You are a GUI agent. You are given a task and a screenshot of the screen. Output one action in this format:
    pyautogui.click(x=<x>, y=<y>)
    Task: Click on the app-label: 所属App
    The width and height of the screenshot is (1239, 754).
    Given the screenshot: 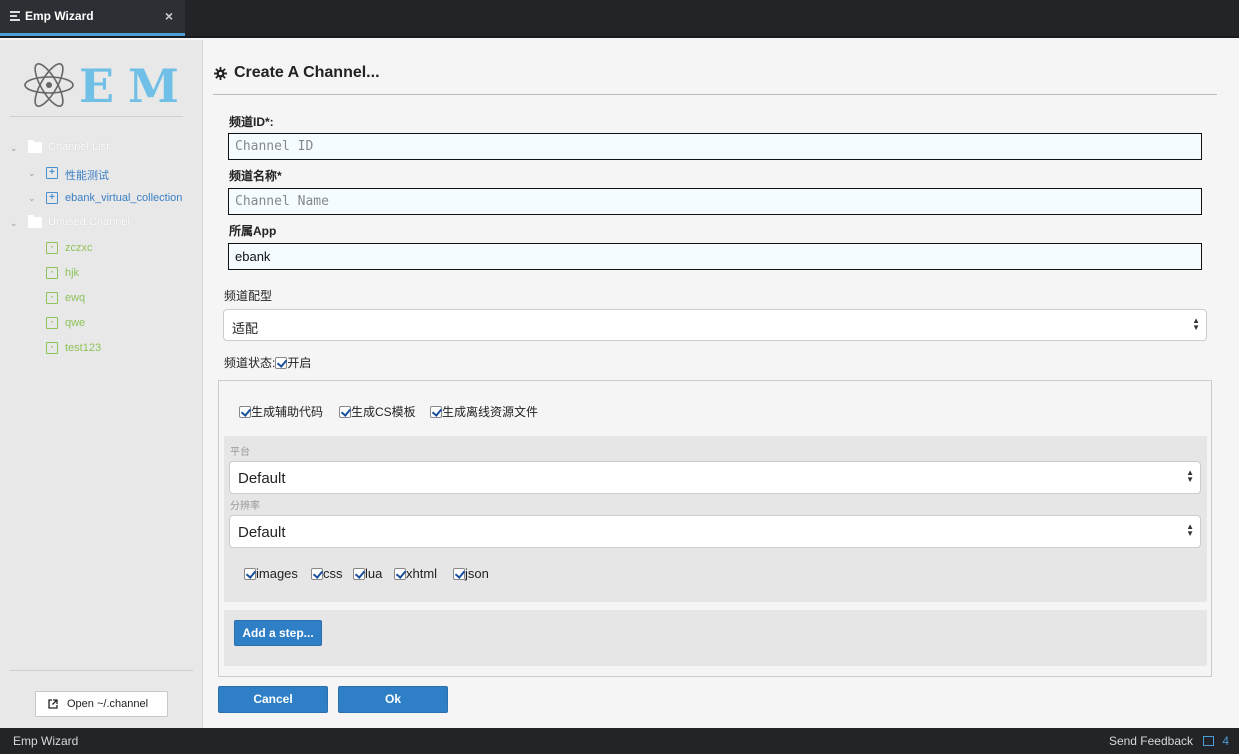 What is the action you would take?
    pyautogui.click(x=253, y=231)
    